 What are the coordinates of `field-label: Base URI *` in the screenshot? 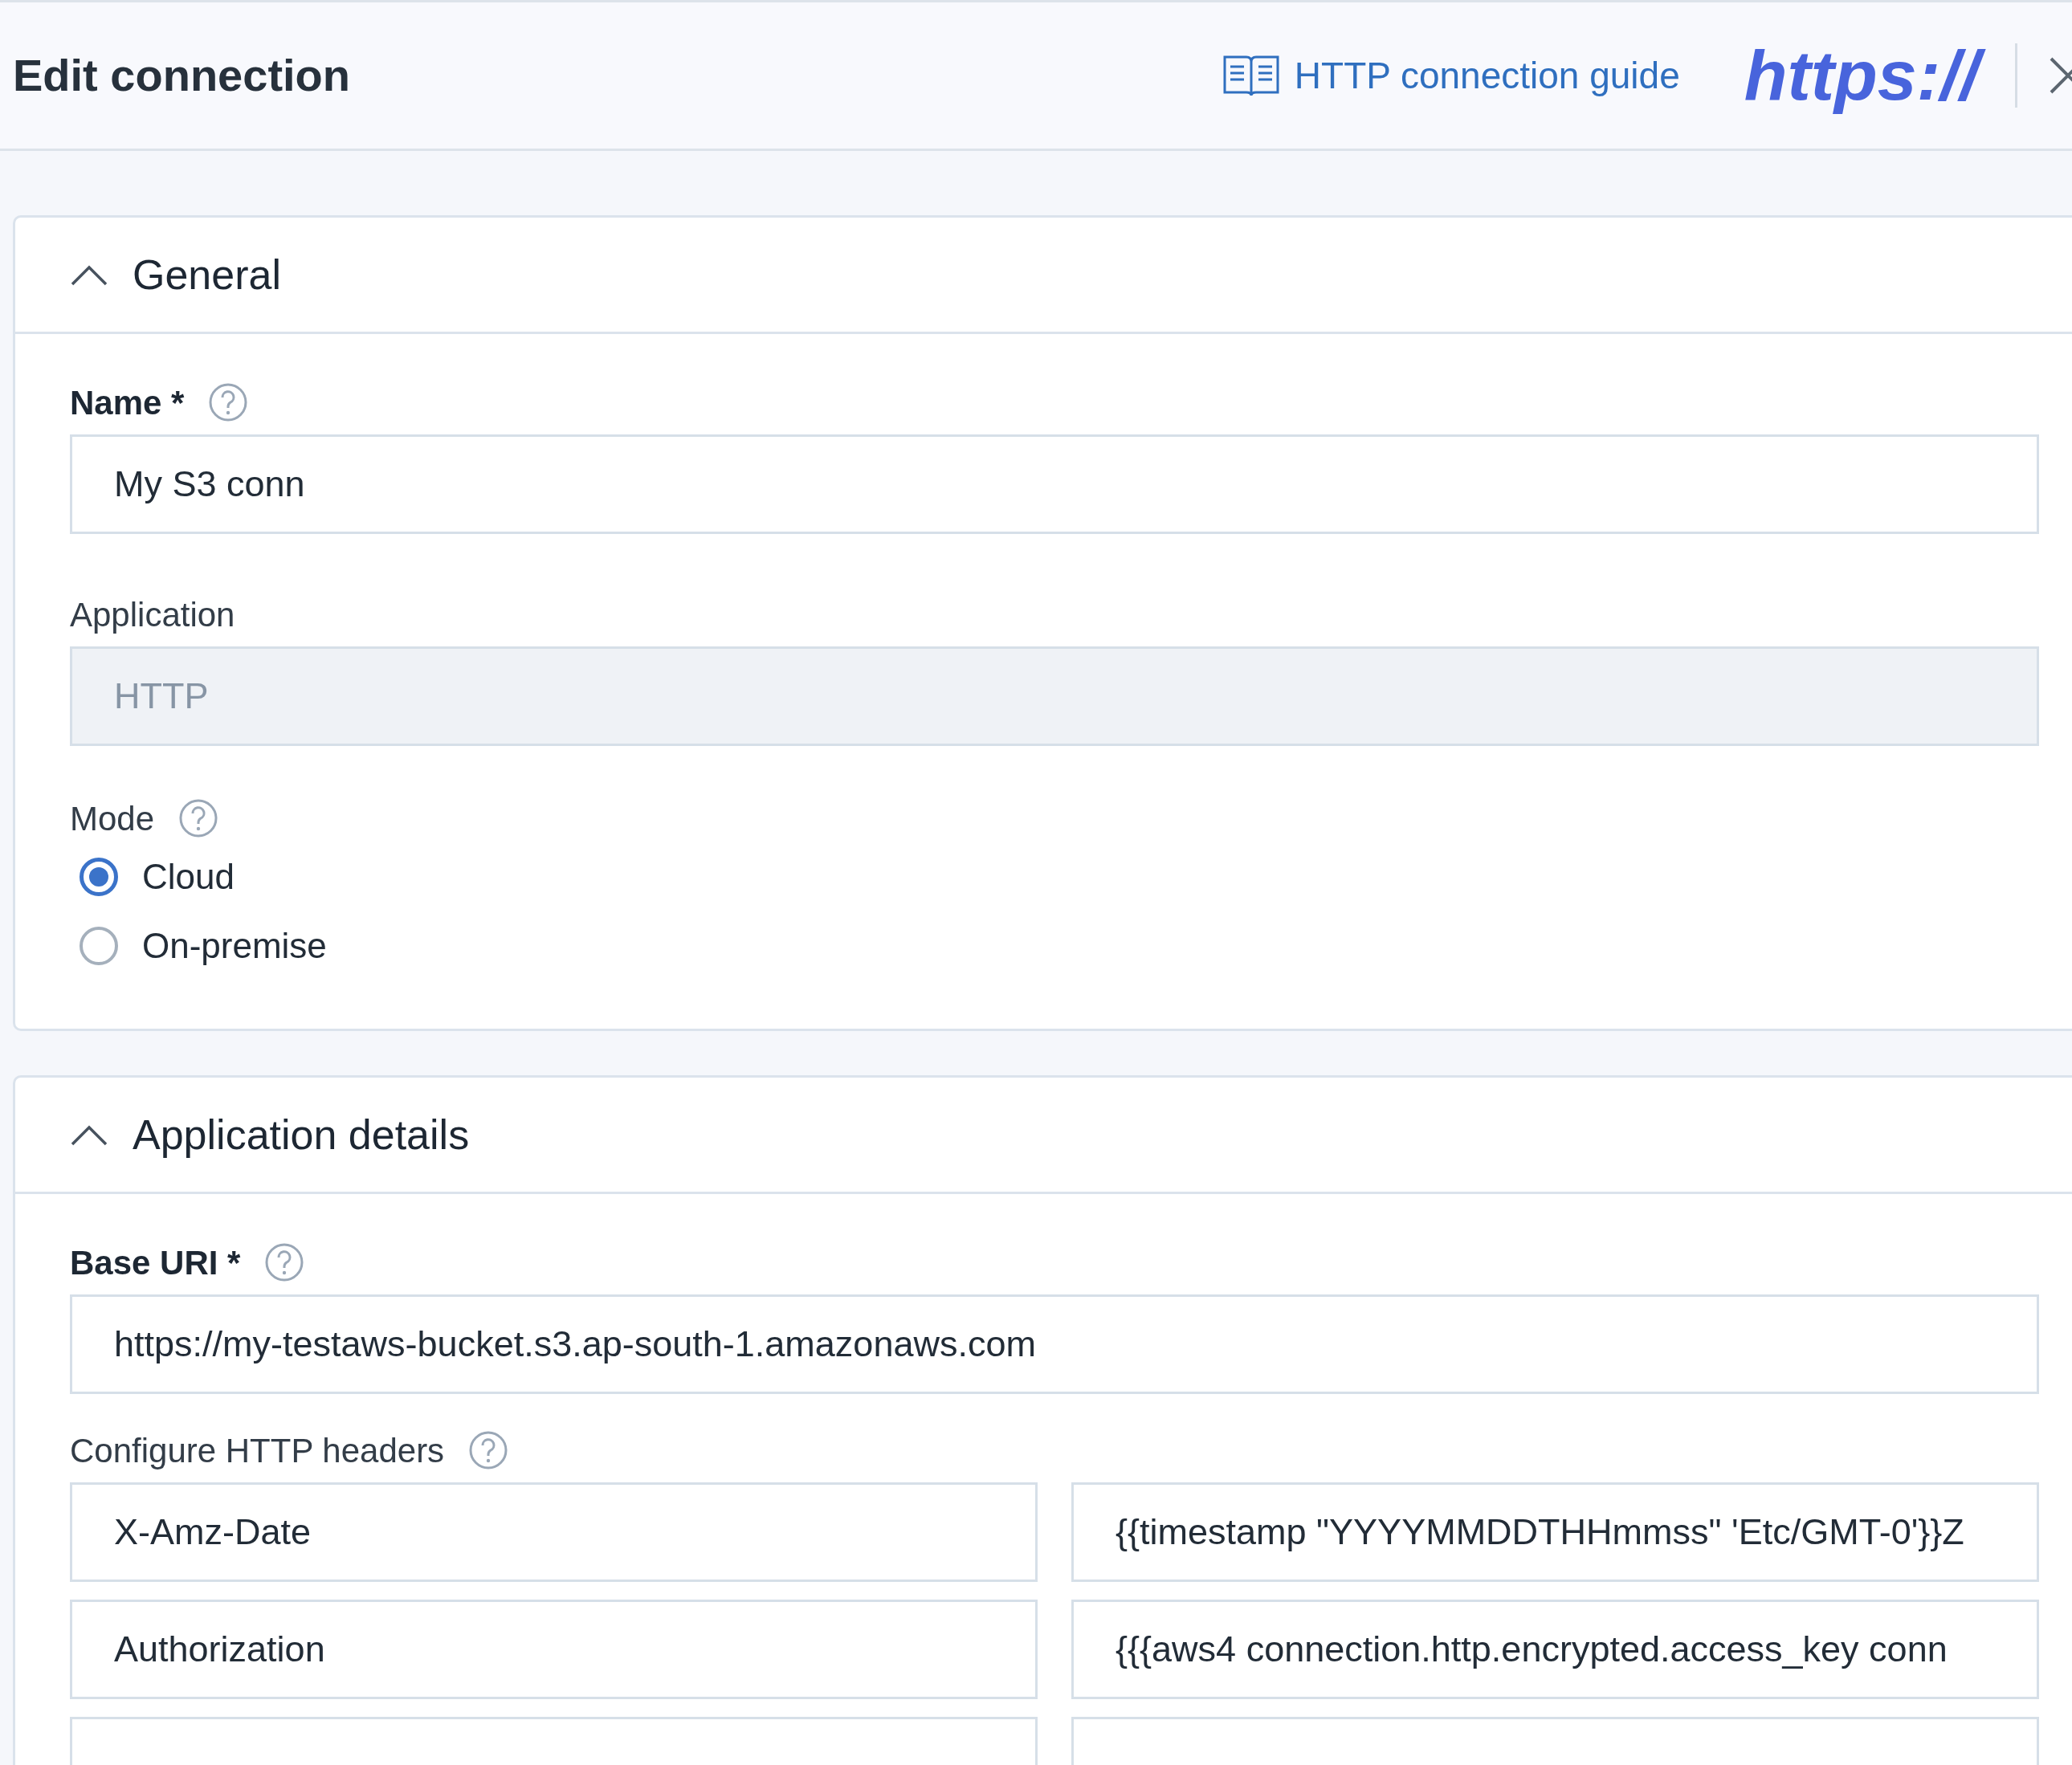 It's located at (155, 1262).